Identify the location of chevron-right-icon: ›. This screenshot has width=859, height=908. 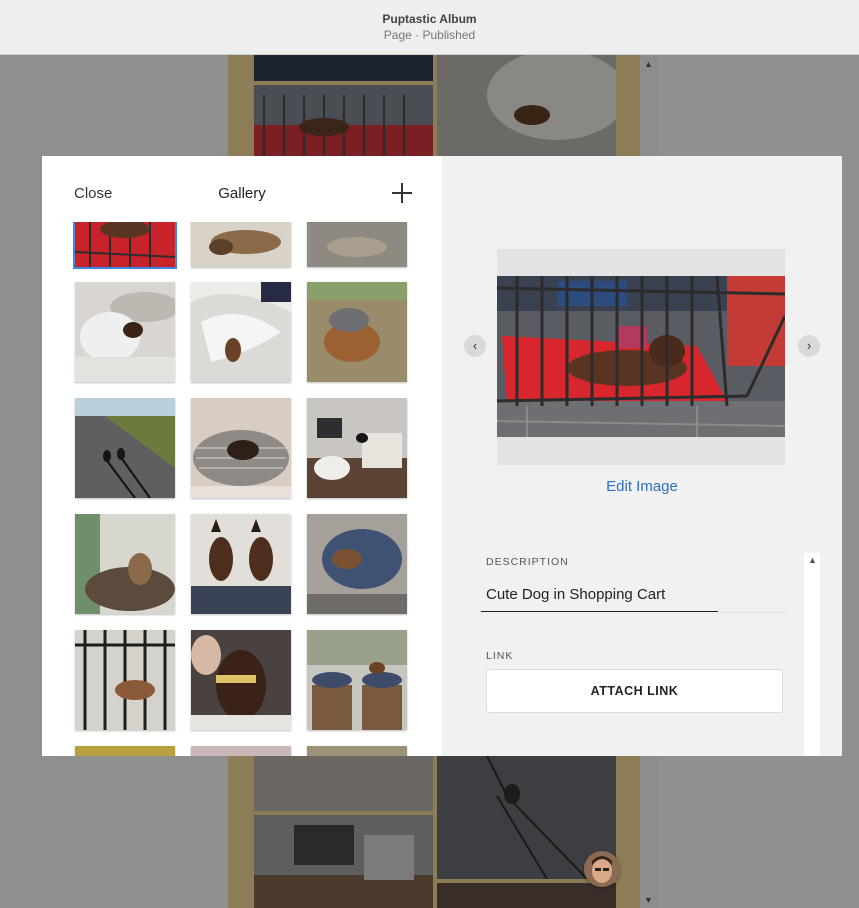
(809, 346).